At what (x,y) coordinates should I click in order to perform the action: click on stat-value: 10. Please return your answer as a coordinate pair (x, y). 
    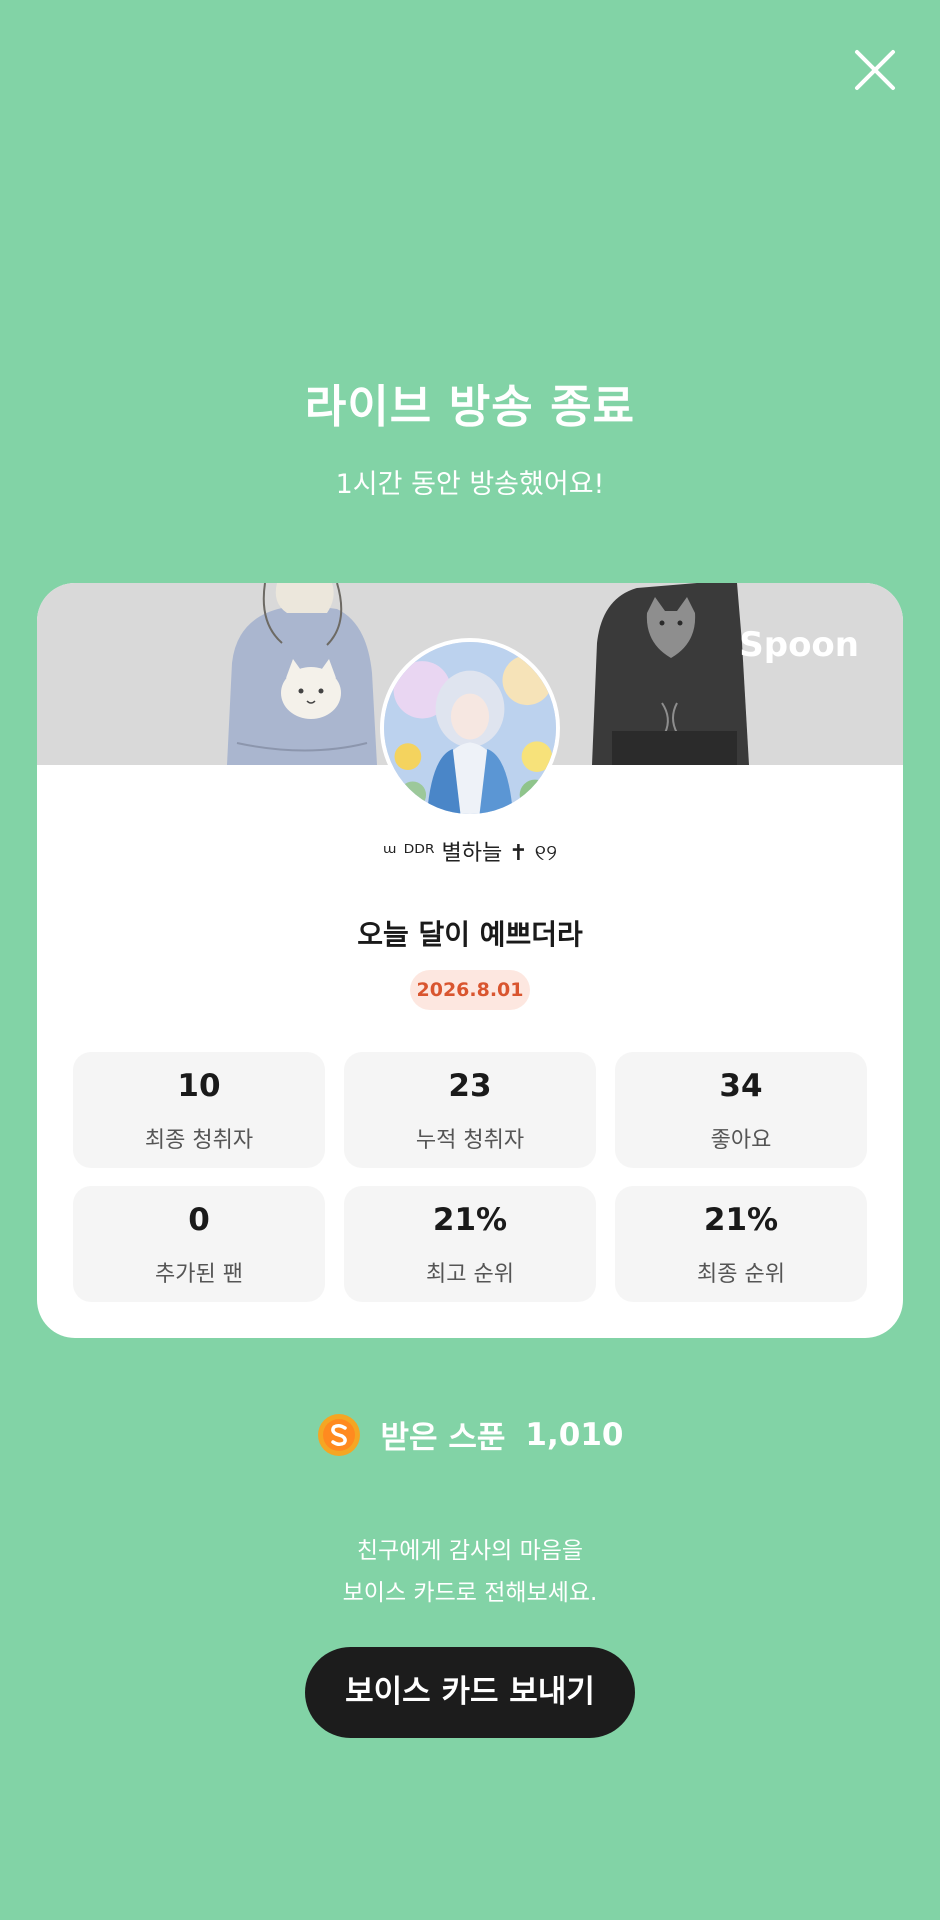
    Looking at the image, I should click on (199, 1086).